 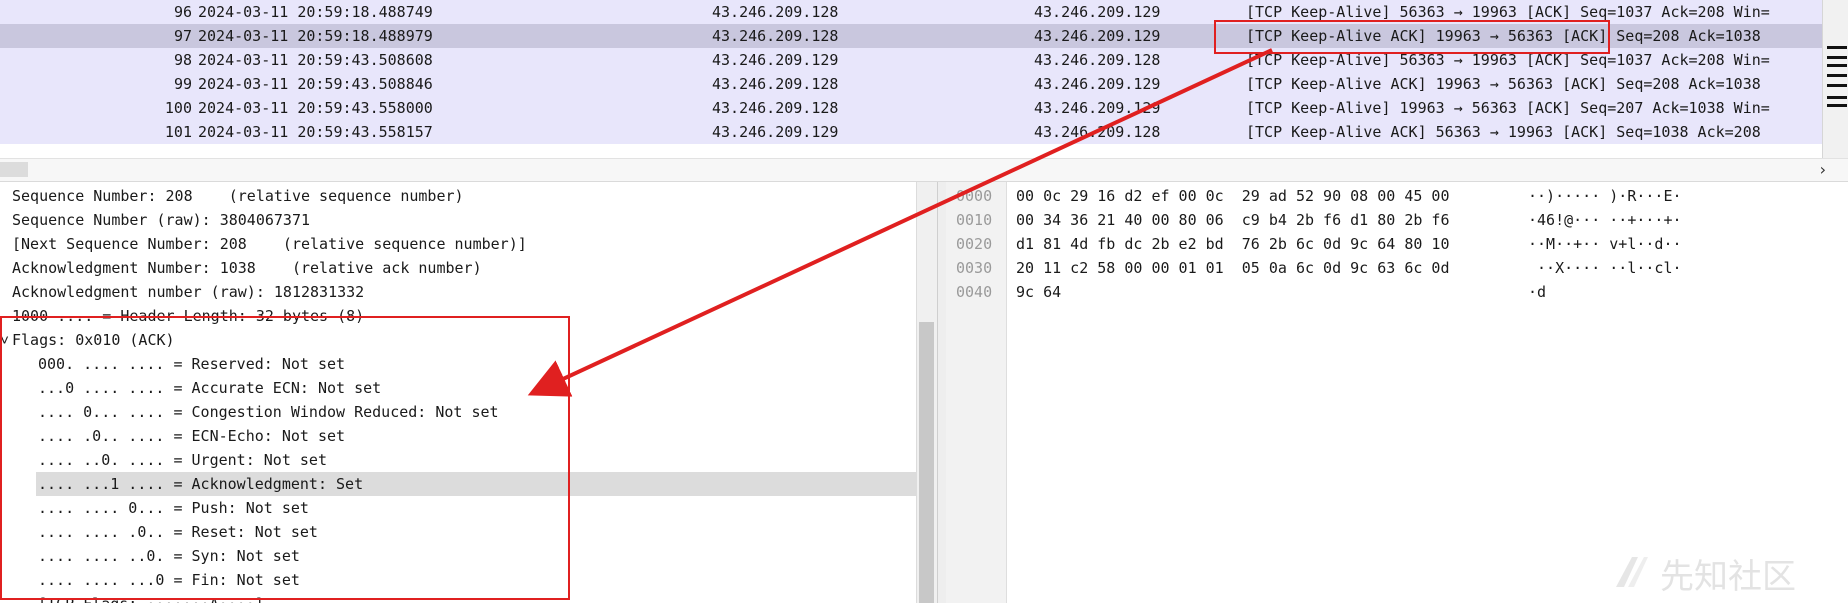 I want to click on detail-line: Acknowledgment number (raw): 1812831332, so click(x=188, y=292).